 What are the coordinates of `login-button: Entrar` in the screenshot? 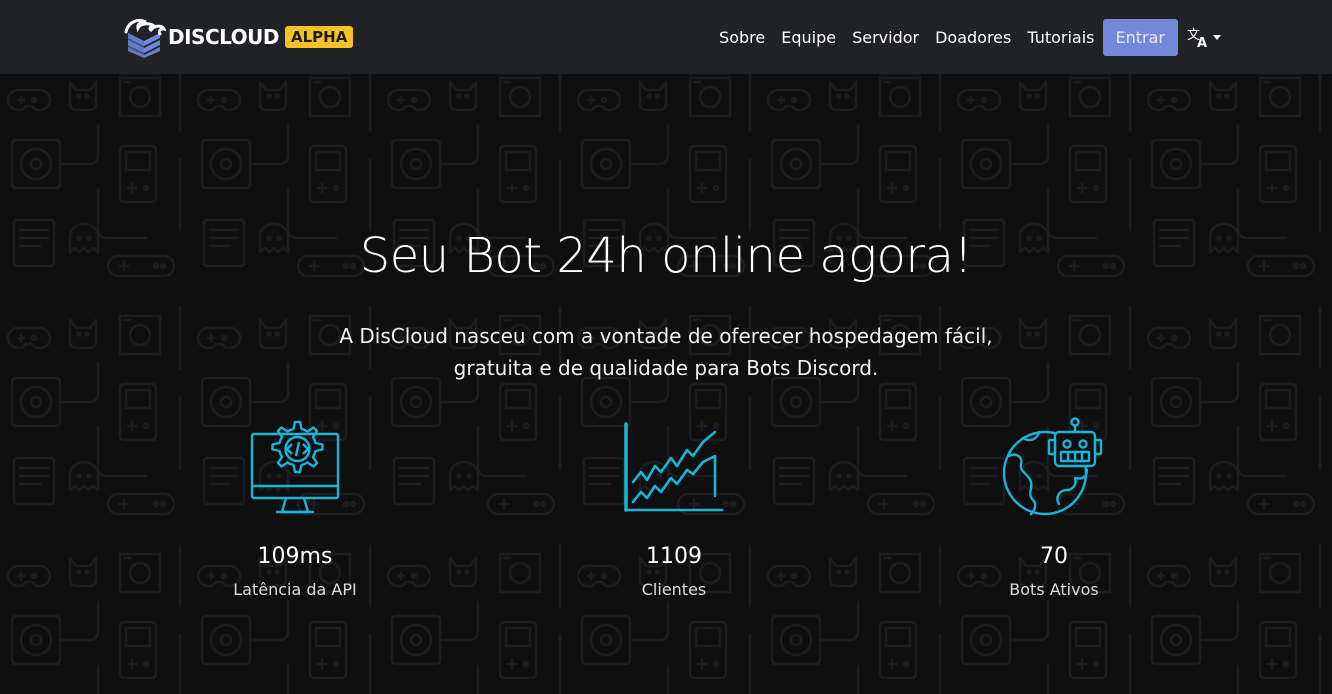 It's located at (1140, 37).